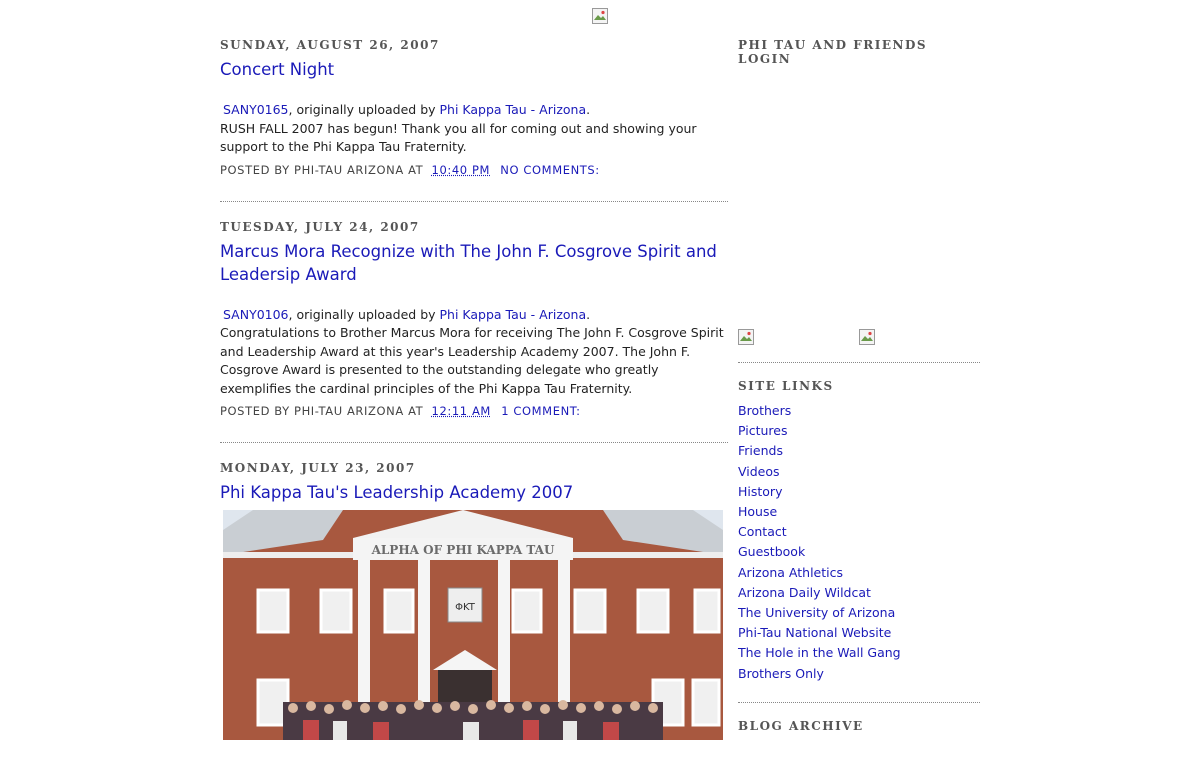  What do you see at coordinates (764, 410) in the screenshot?
I see `site-link: Brothers` at bounding box center [764, 410].